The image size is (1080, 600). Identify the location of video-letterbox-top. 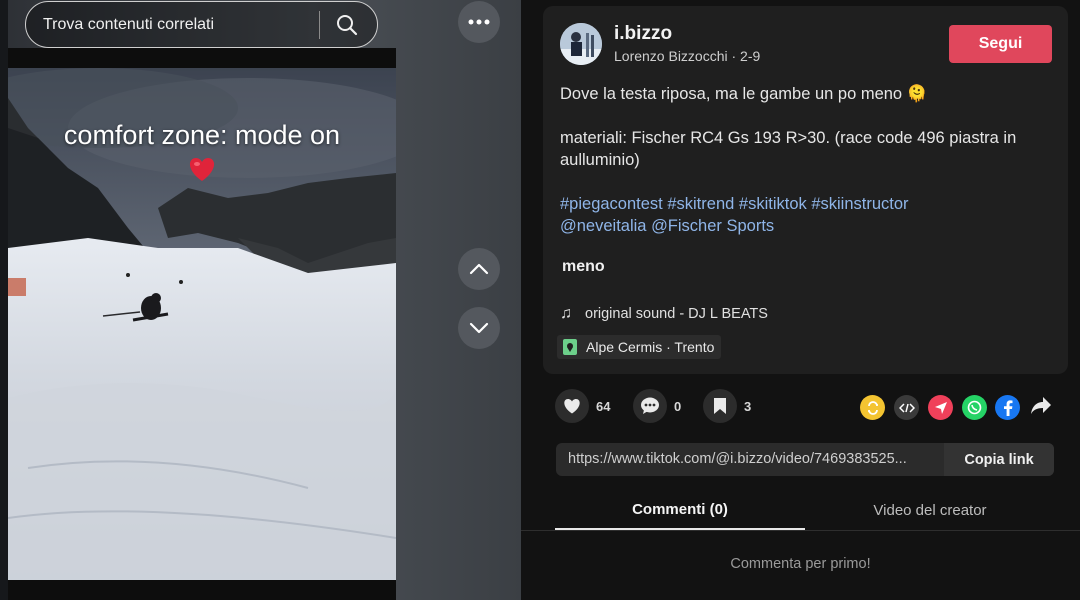
(202, 58).